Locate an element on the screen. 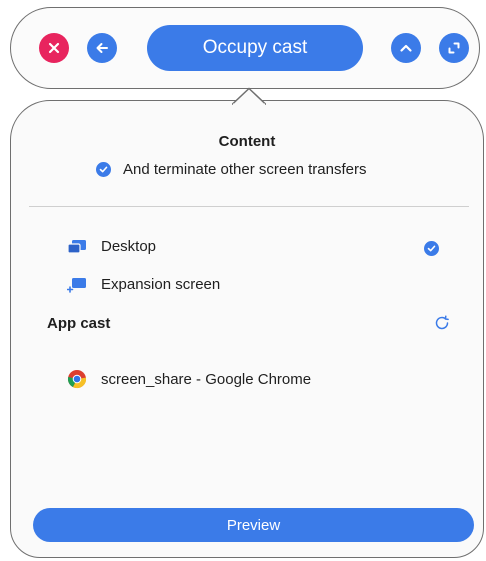 The width and height of the screenshot is (486, 561). panel-pointer is located at coordinates (249, 96).